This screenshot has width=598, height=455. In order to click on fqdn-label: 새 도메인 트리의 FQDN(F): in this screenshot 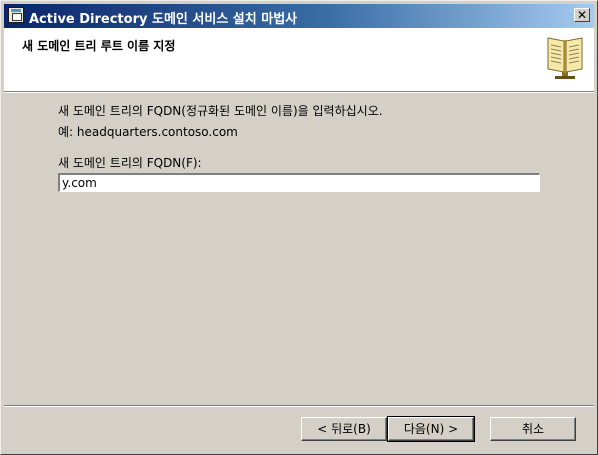, I will do `click(130, 163)`.